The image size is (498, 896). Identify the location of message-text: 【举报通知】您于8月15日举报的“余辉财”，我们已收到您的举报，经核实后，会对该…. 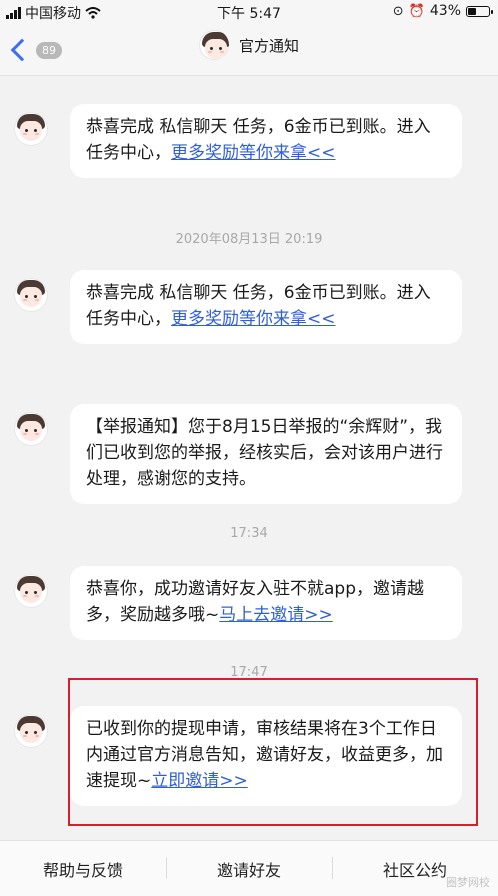
(264, 453).